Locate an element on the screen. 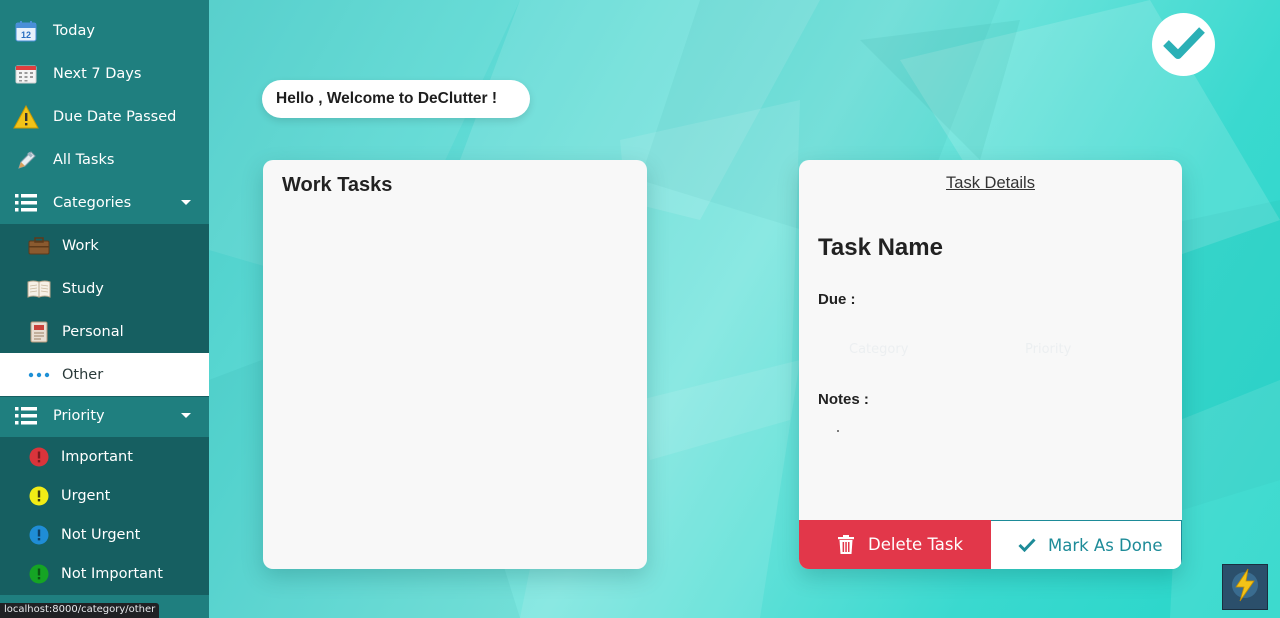  sidebar-item-due-date-passed: Due Date Passed is located at coordinates (104, 116).